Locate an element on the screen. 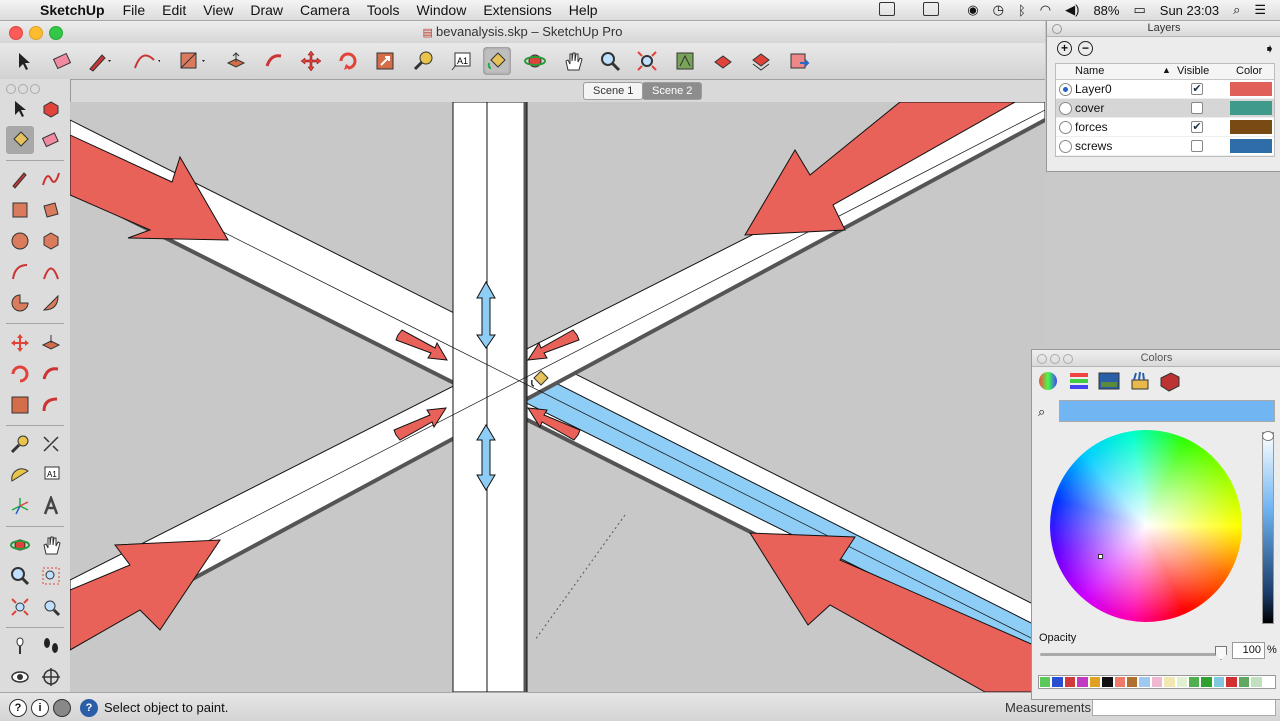  current-color-swatch is located at coordinates (1167, 411).